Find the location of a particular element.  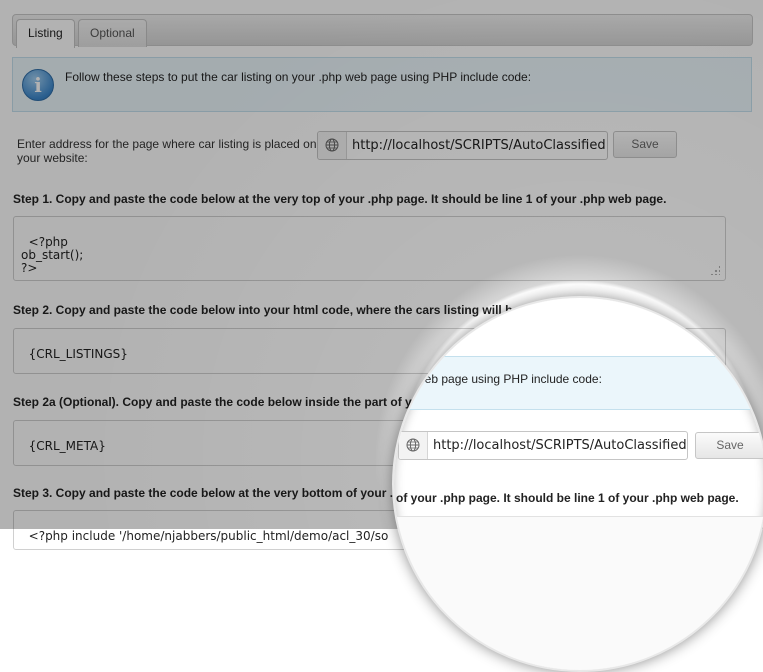

globe-box is located at coordinates (332, 145).